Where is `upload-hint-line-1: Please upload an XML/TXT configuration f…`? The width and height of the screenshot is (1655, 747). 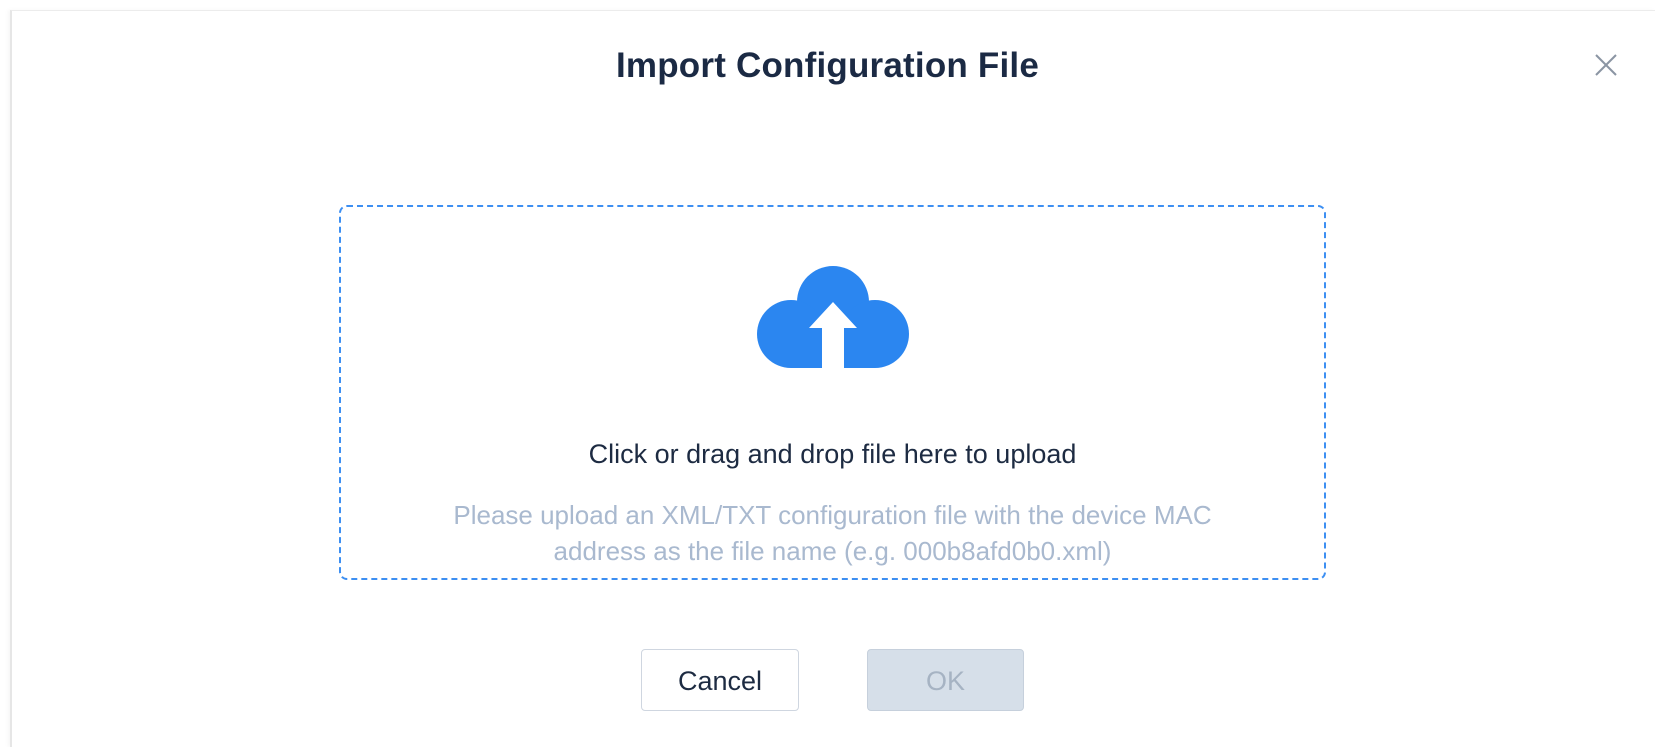
upload-hint-line-1: Please upload an XML/TXT configuration f… is located at coordinates (832, 515).